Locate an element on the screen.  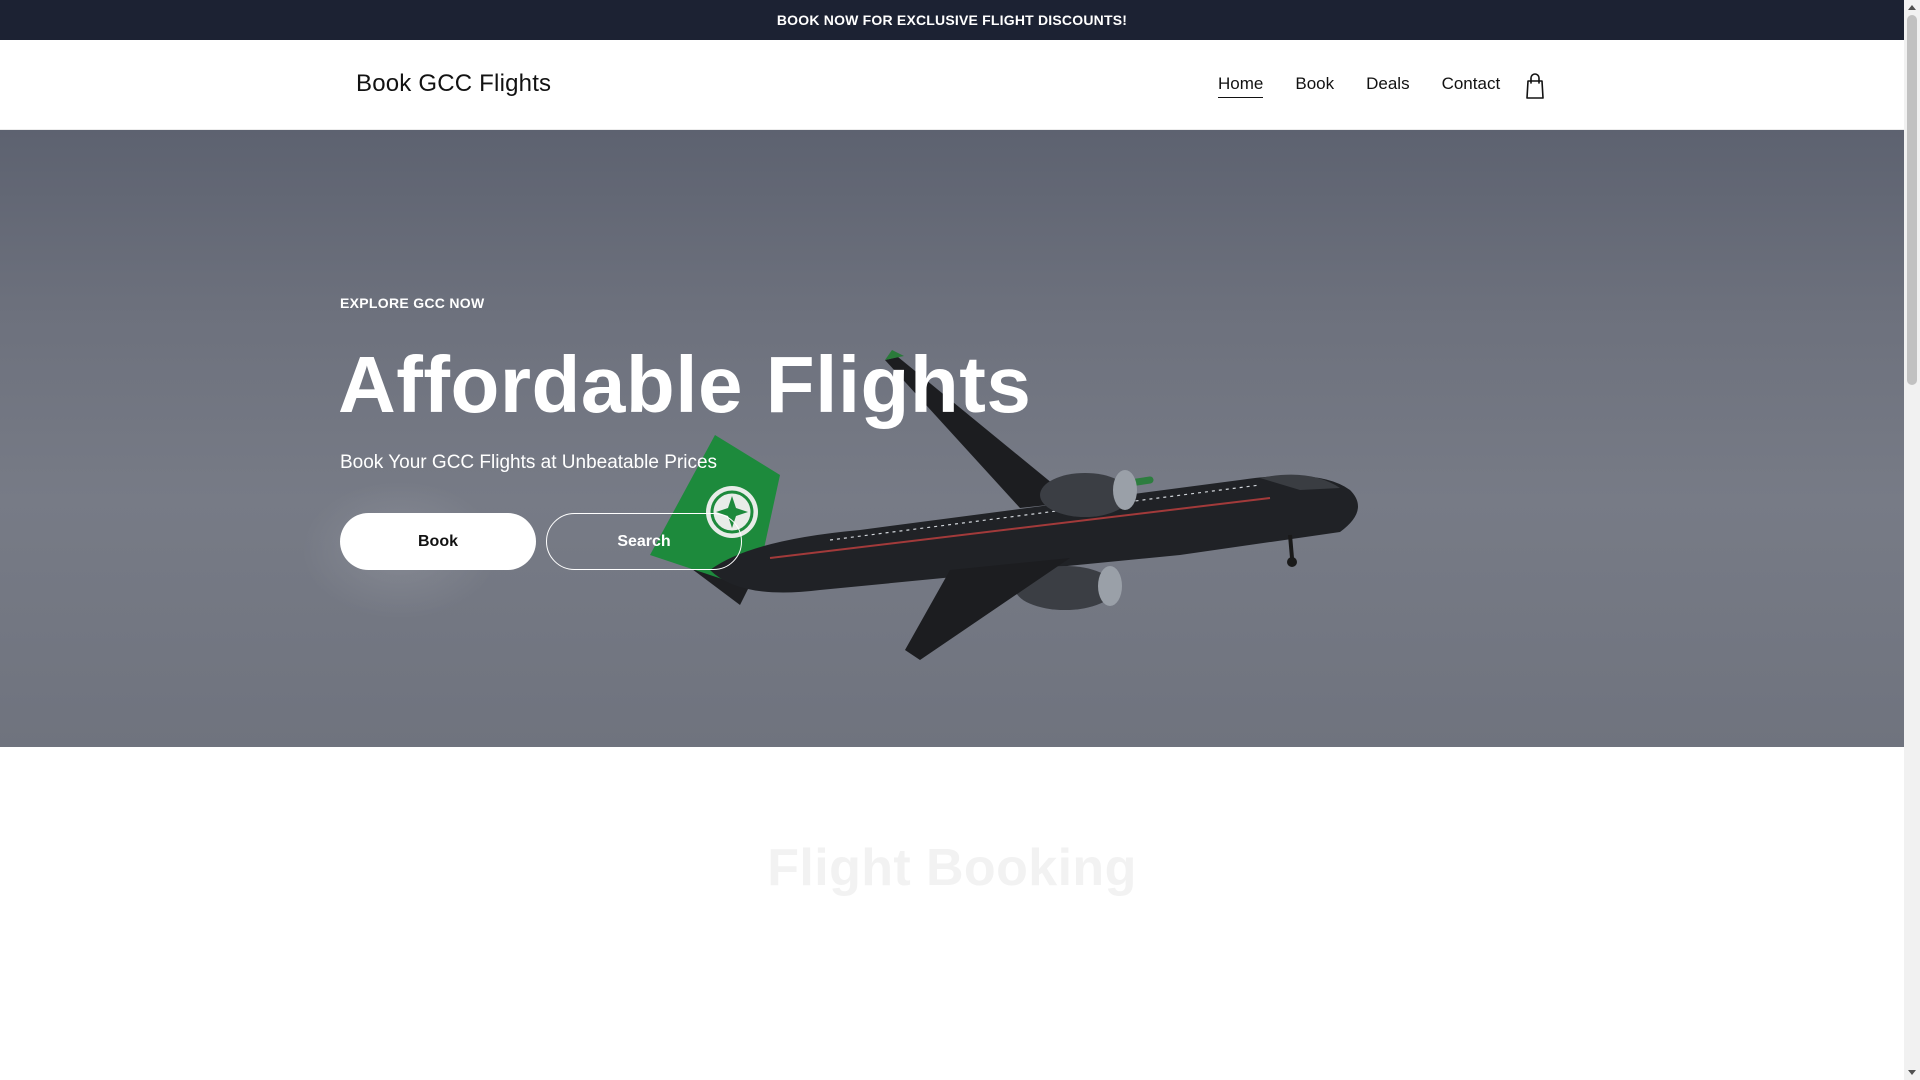
announcement-bar: BOOK NOW FOR EXCLUSIVE FLIGHT DISCOUNTS! is located at coordinates (952, 20).